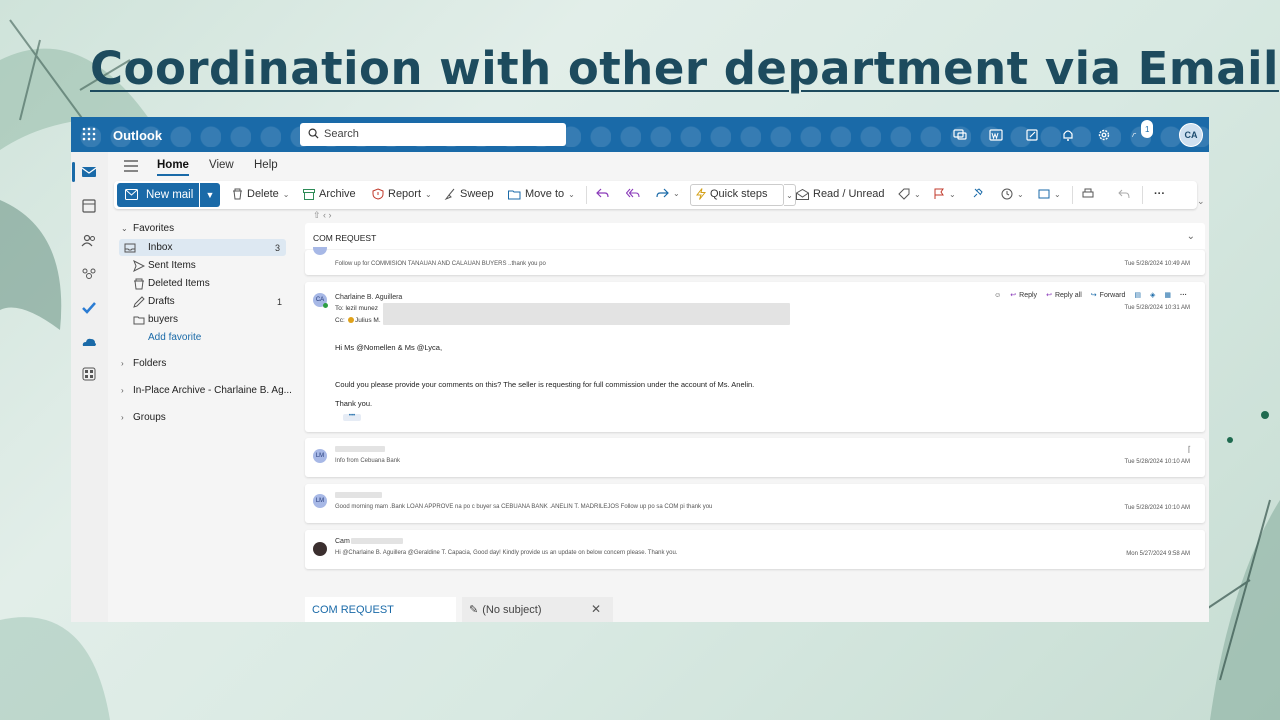 The image size is (1280, 720). Describe the element at coordinates (739, 194) in the screenshot. I see `quick-steps-label: Quick steps` at that location.